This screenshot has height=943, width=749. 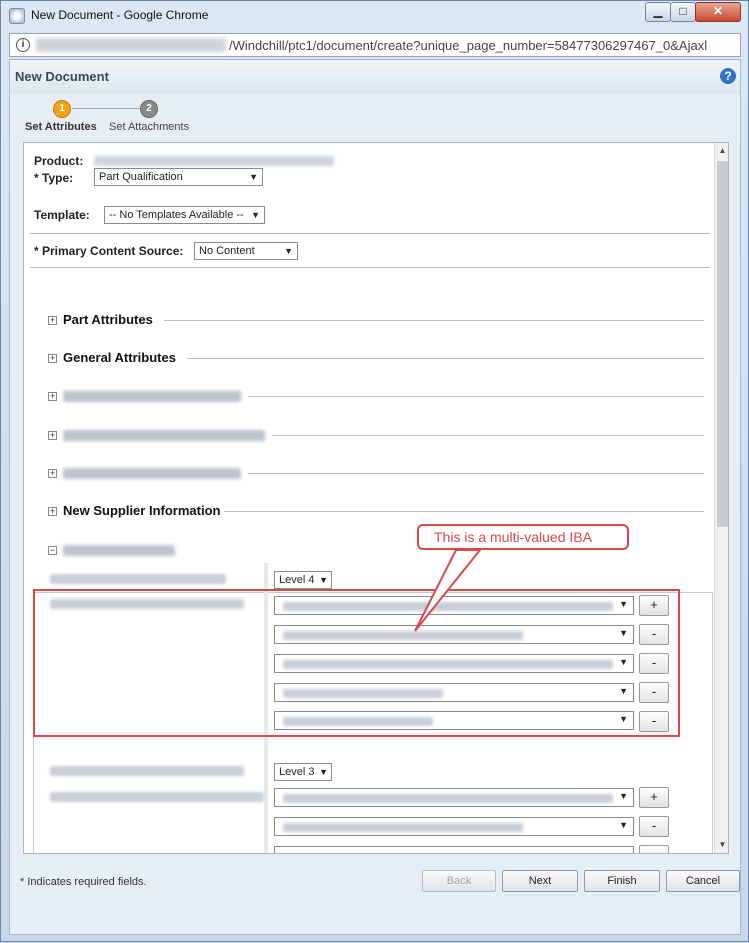 What do you see at coordinates (149, 127) in the screenshot?
I see `step-2-label: Set Attachments` at bounding box center [149, 127].